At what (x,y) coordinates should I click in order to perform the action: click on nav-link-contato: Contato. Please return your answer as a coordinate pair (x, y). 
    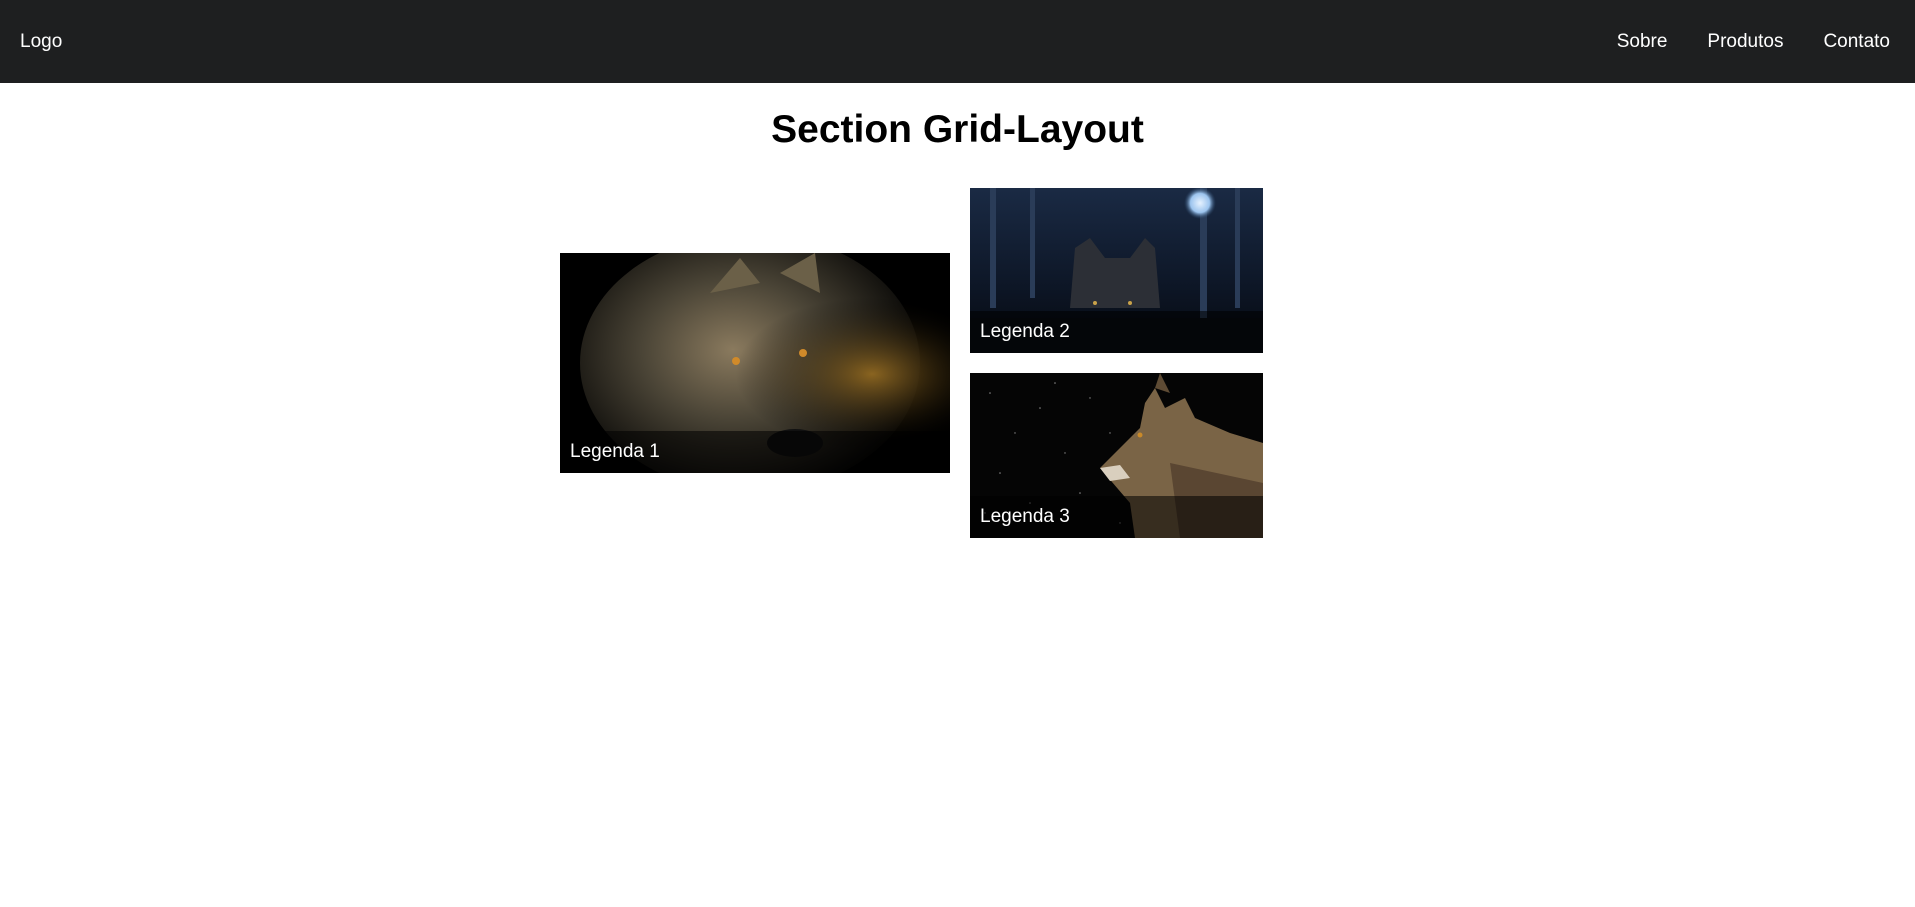
    Looking at the image, I should click on (1856, 42).